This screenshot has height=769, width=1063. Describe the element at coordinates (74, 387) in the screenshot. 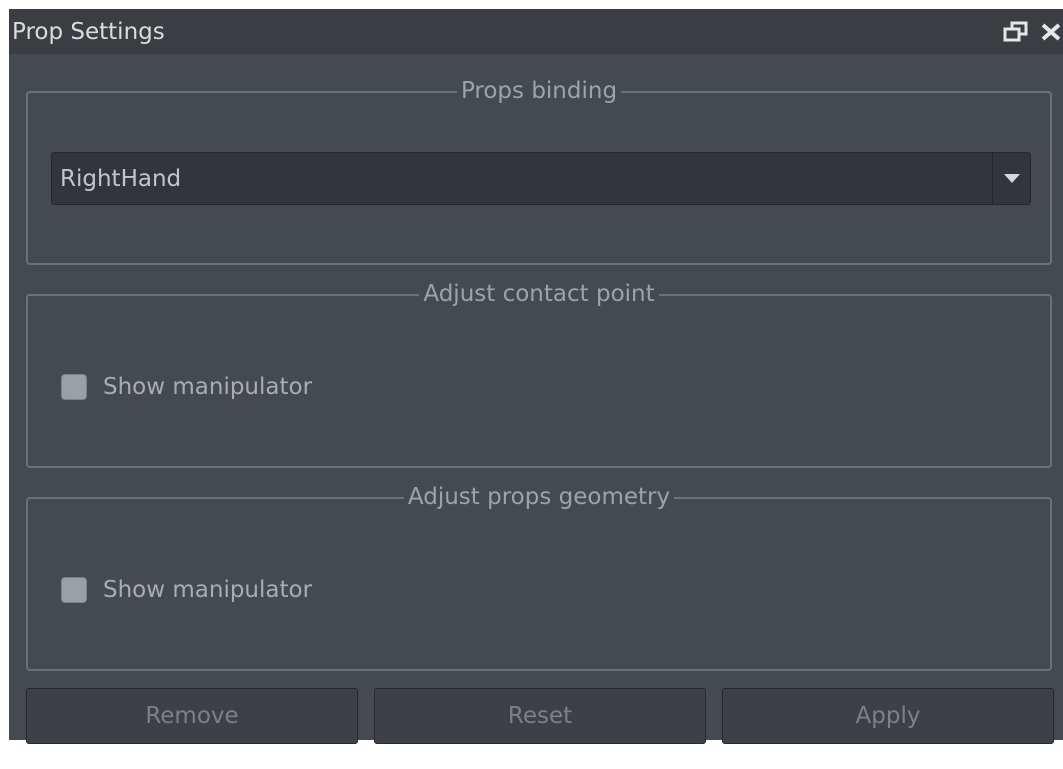

I see `contact-point-manipulator-checkbox` at that location.